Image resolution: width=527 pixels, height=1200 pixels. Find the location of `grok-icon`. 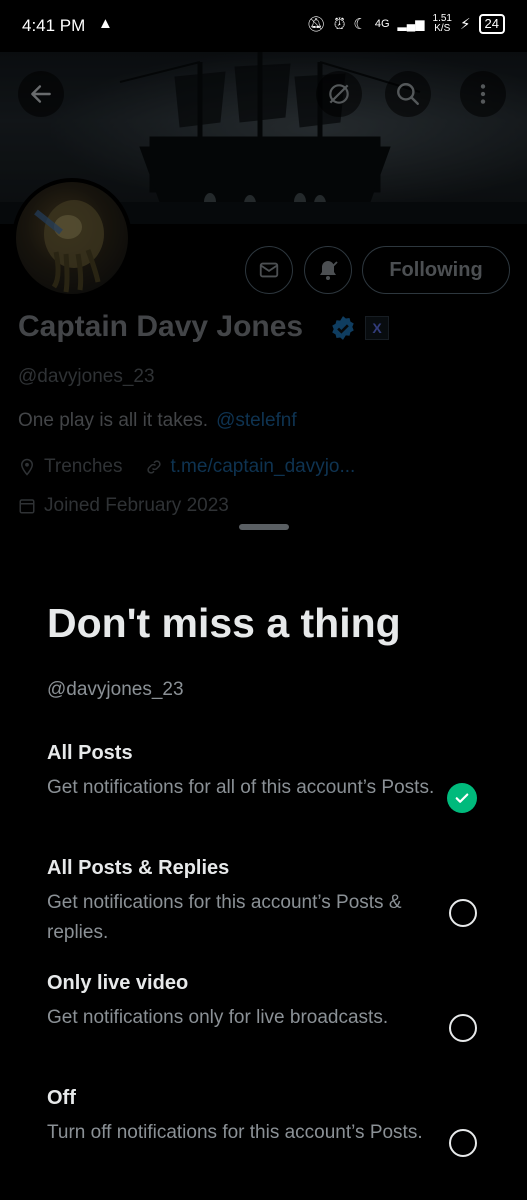

grok-icon is located at coordinates (339, 94).